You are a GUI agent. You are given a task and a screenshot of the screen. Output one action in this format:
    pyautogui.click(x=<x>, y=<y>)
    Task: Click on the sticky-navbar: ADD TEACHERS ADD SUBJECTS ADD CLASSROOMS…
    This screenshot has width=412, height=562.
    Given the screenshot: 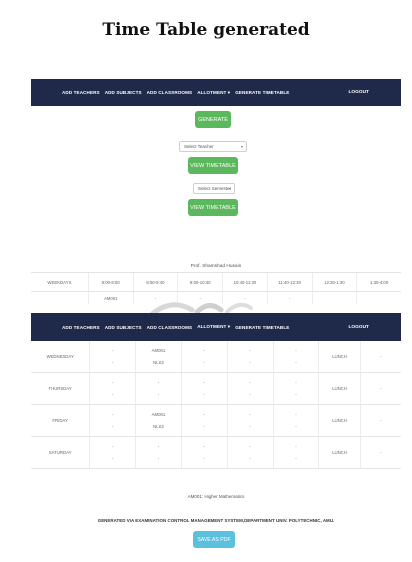 What is the action you would take?
    pyautogui.click(x=216, y=327)
    